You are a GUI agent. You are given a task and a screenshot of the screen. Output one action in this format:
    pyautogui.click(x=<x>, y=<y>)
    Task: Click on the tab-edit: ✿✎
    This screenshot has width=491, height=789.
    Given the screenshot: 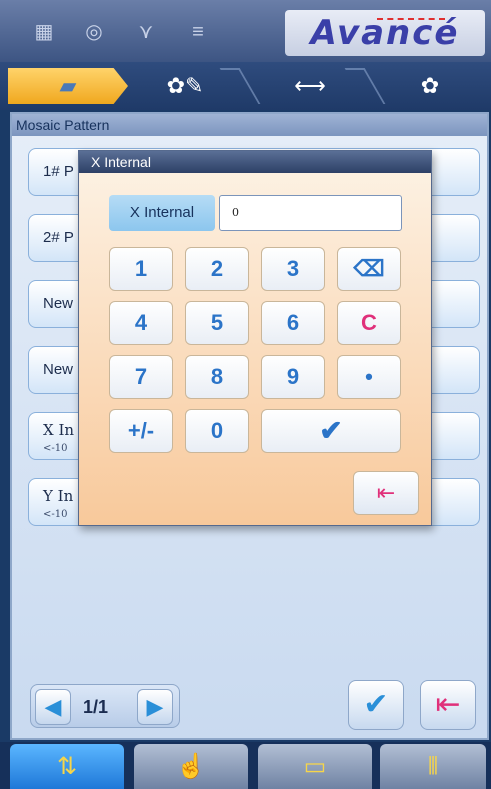 What is the action you would take?
    pyautogui.click(x=185, y=86)
    